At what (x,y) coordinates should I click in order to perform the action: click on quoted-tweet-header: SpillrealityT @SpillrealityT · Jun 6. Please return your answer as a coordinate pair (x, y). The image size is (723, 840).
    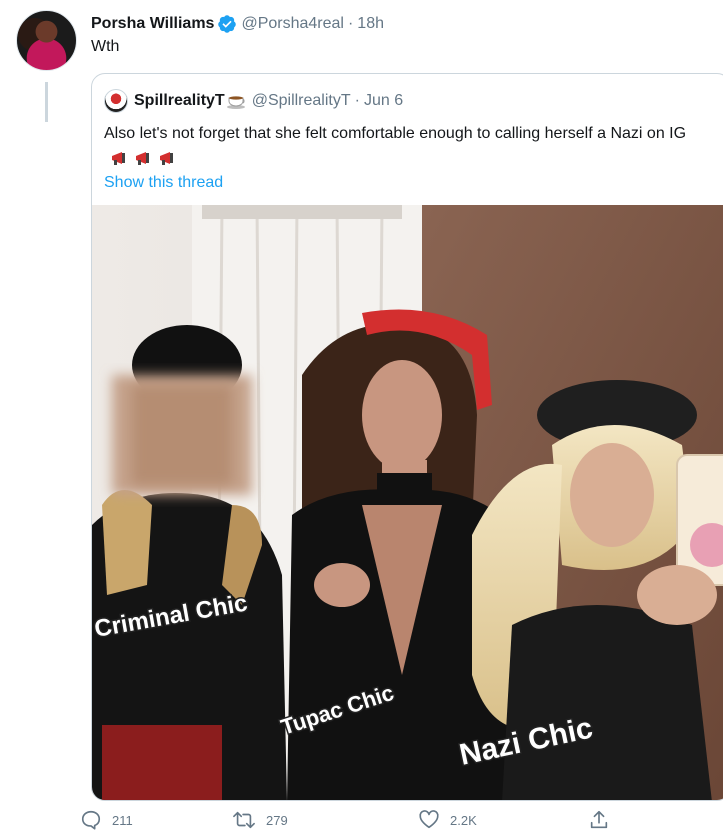
    Looking at the image, I should click on (254, 101).